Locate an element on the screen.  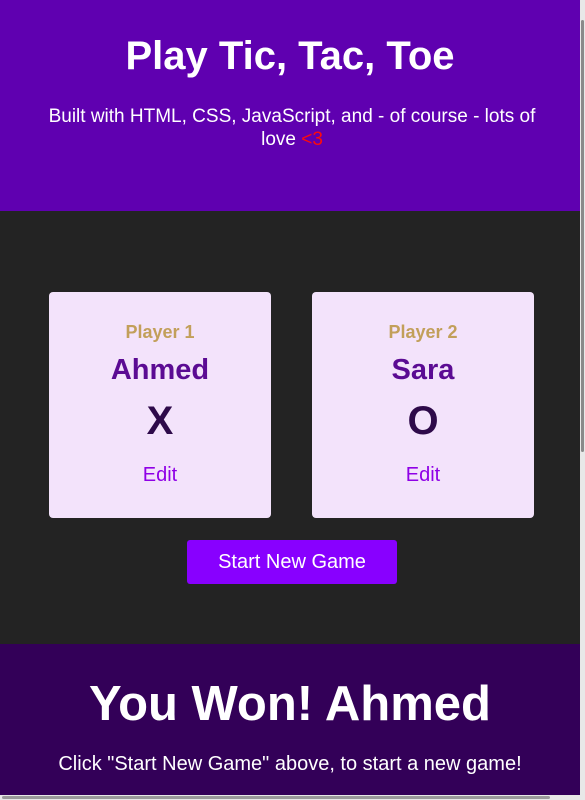
heart-text: <3 is located at coordinates (312, 139).